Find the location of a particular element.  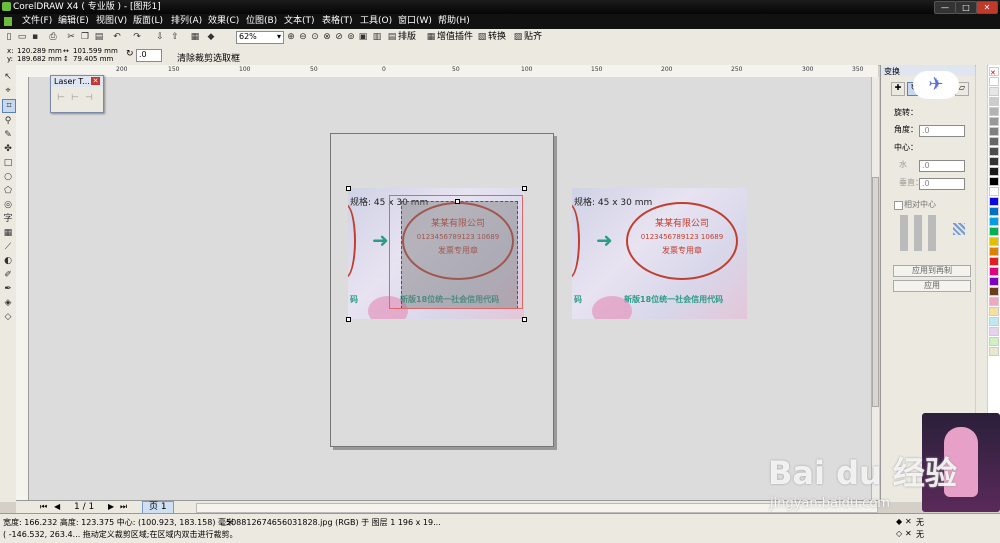

laser-tool-window: Laser T... ✕ ⊢ ⊢ ⊣ is located at coordinates (77, 94).